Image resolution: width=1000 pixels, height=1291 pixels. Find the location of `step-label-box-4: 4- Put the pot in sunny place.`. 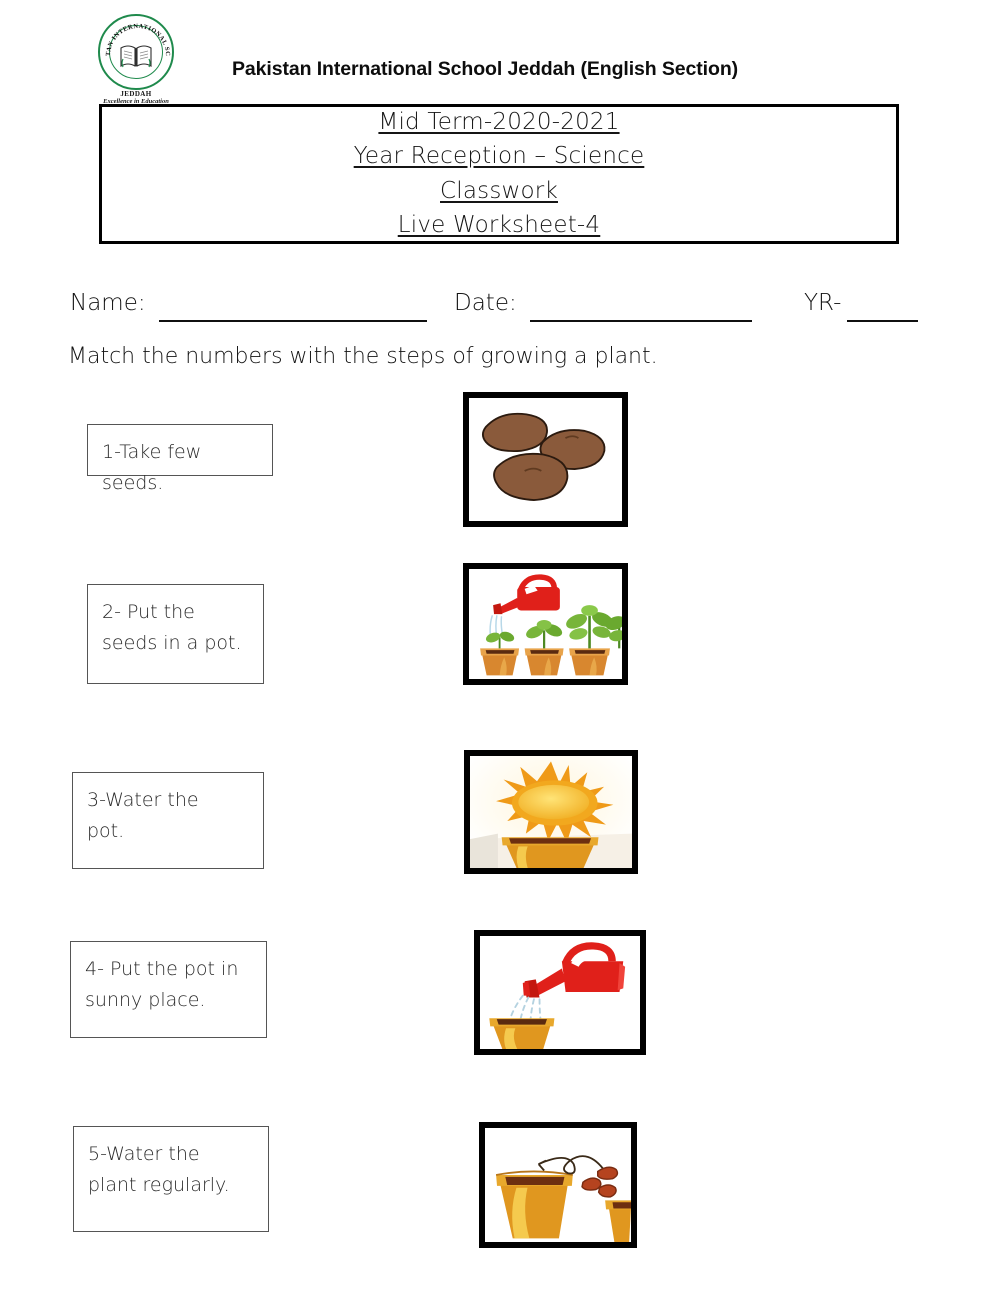

step-label-box-4: 4- Put the pot in sunny place. is located at coordinates (168, 989).